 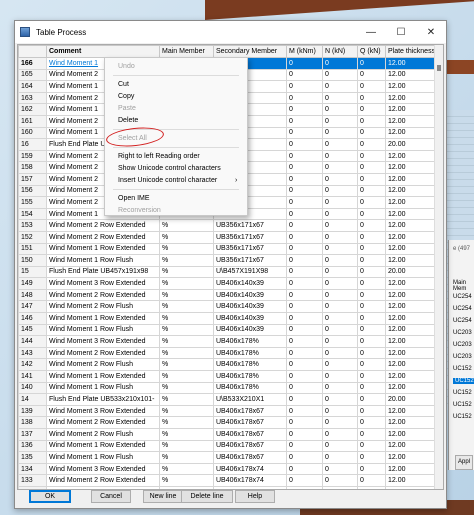 What do you see at coordinates (186, 51) in the screenshot?
I see `column-header: Main Member` at bounding box center [186, 51].